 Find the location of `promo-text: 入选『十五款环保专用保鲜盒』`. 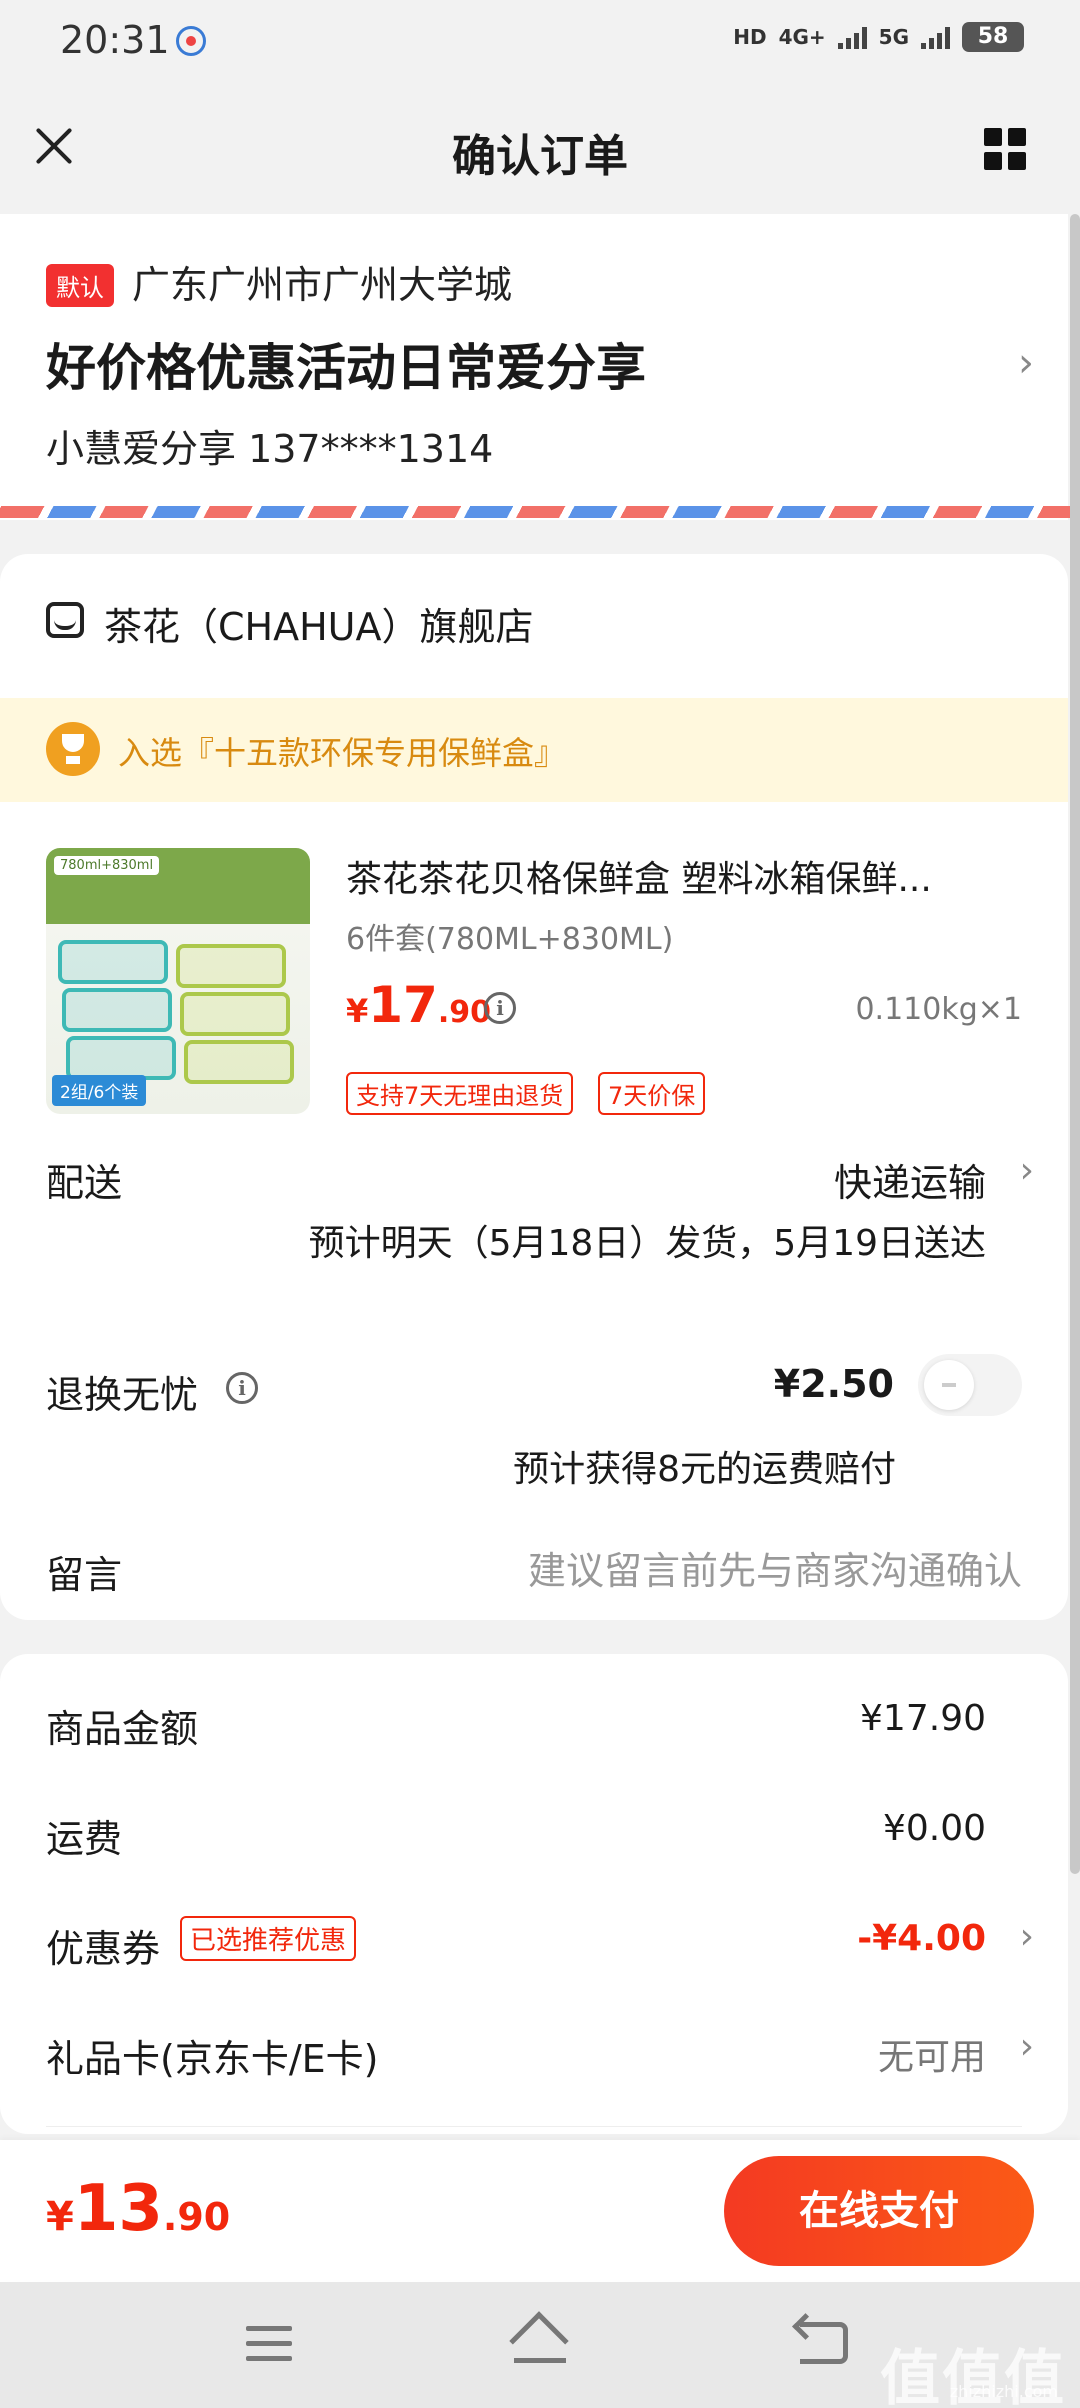

promo-text: 入选『十五款环保专用保鲜盒』 is located at coordinates (342, 753).